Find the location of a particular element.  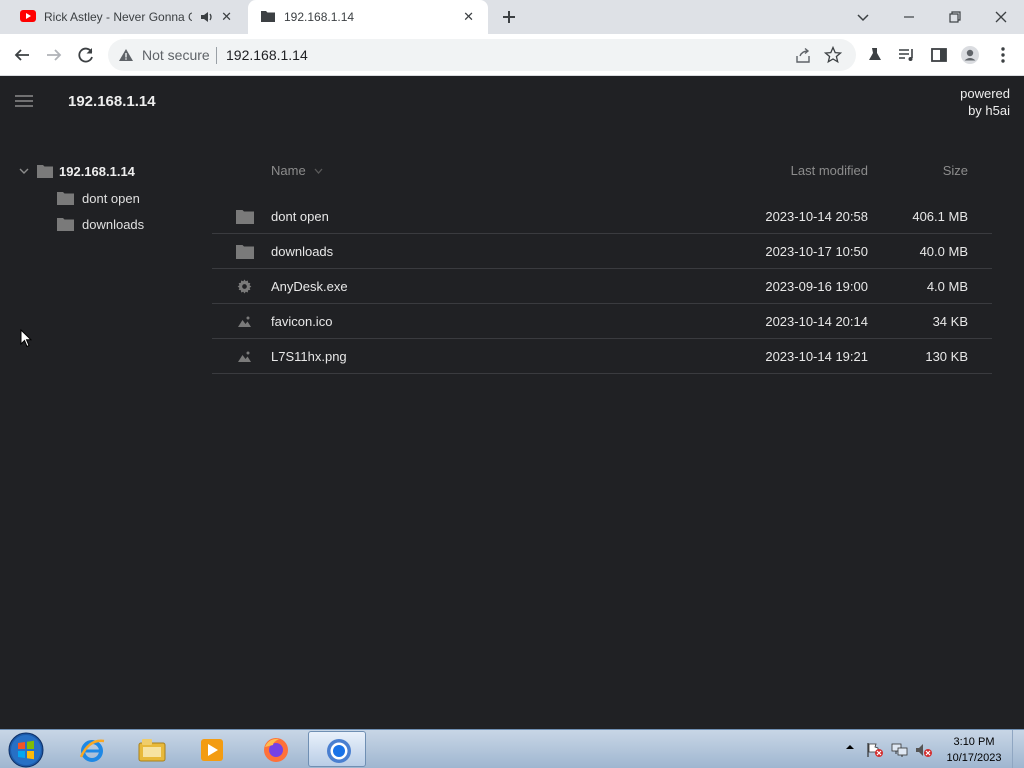

hamburger-menu-icon is located at coordinates (24, 101).